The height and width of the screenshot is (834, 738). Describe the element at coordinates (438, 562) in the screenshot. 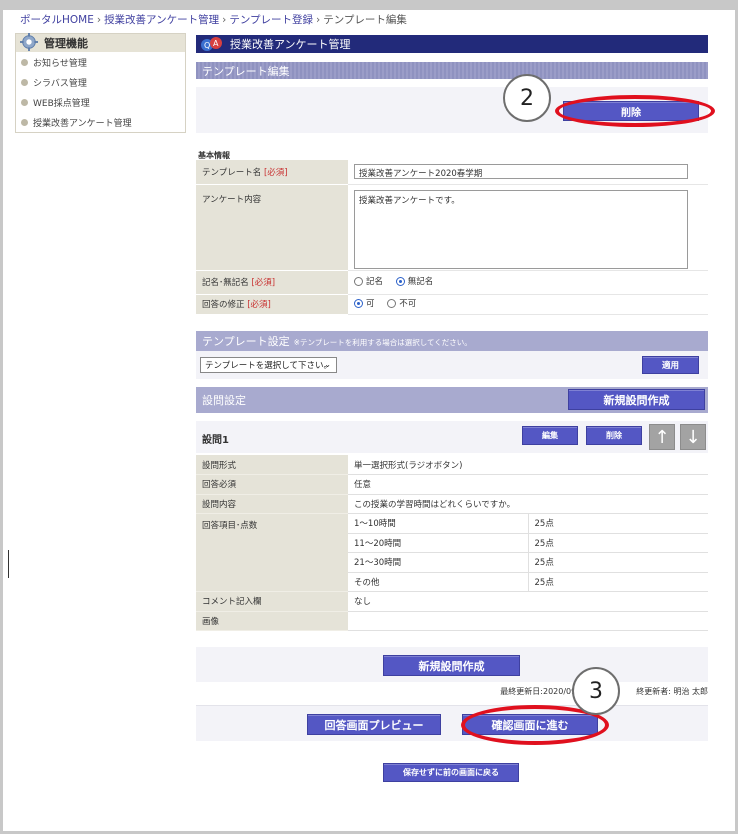

I see `answer-item: 21～30時間` at that location.